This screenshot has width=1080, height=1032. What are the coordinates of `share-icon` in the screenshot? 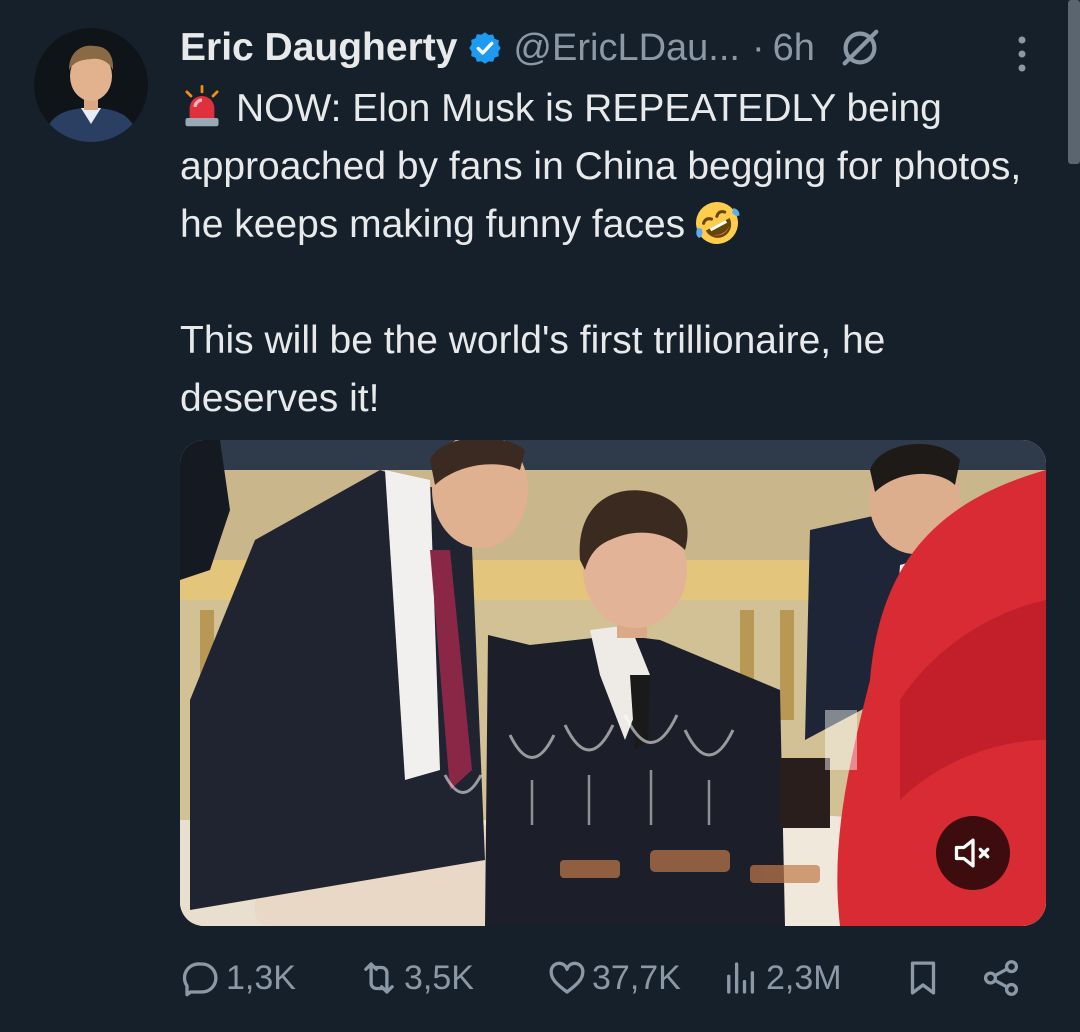 It's located at (1001, 978).